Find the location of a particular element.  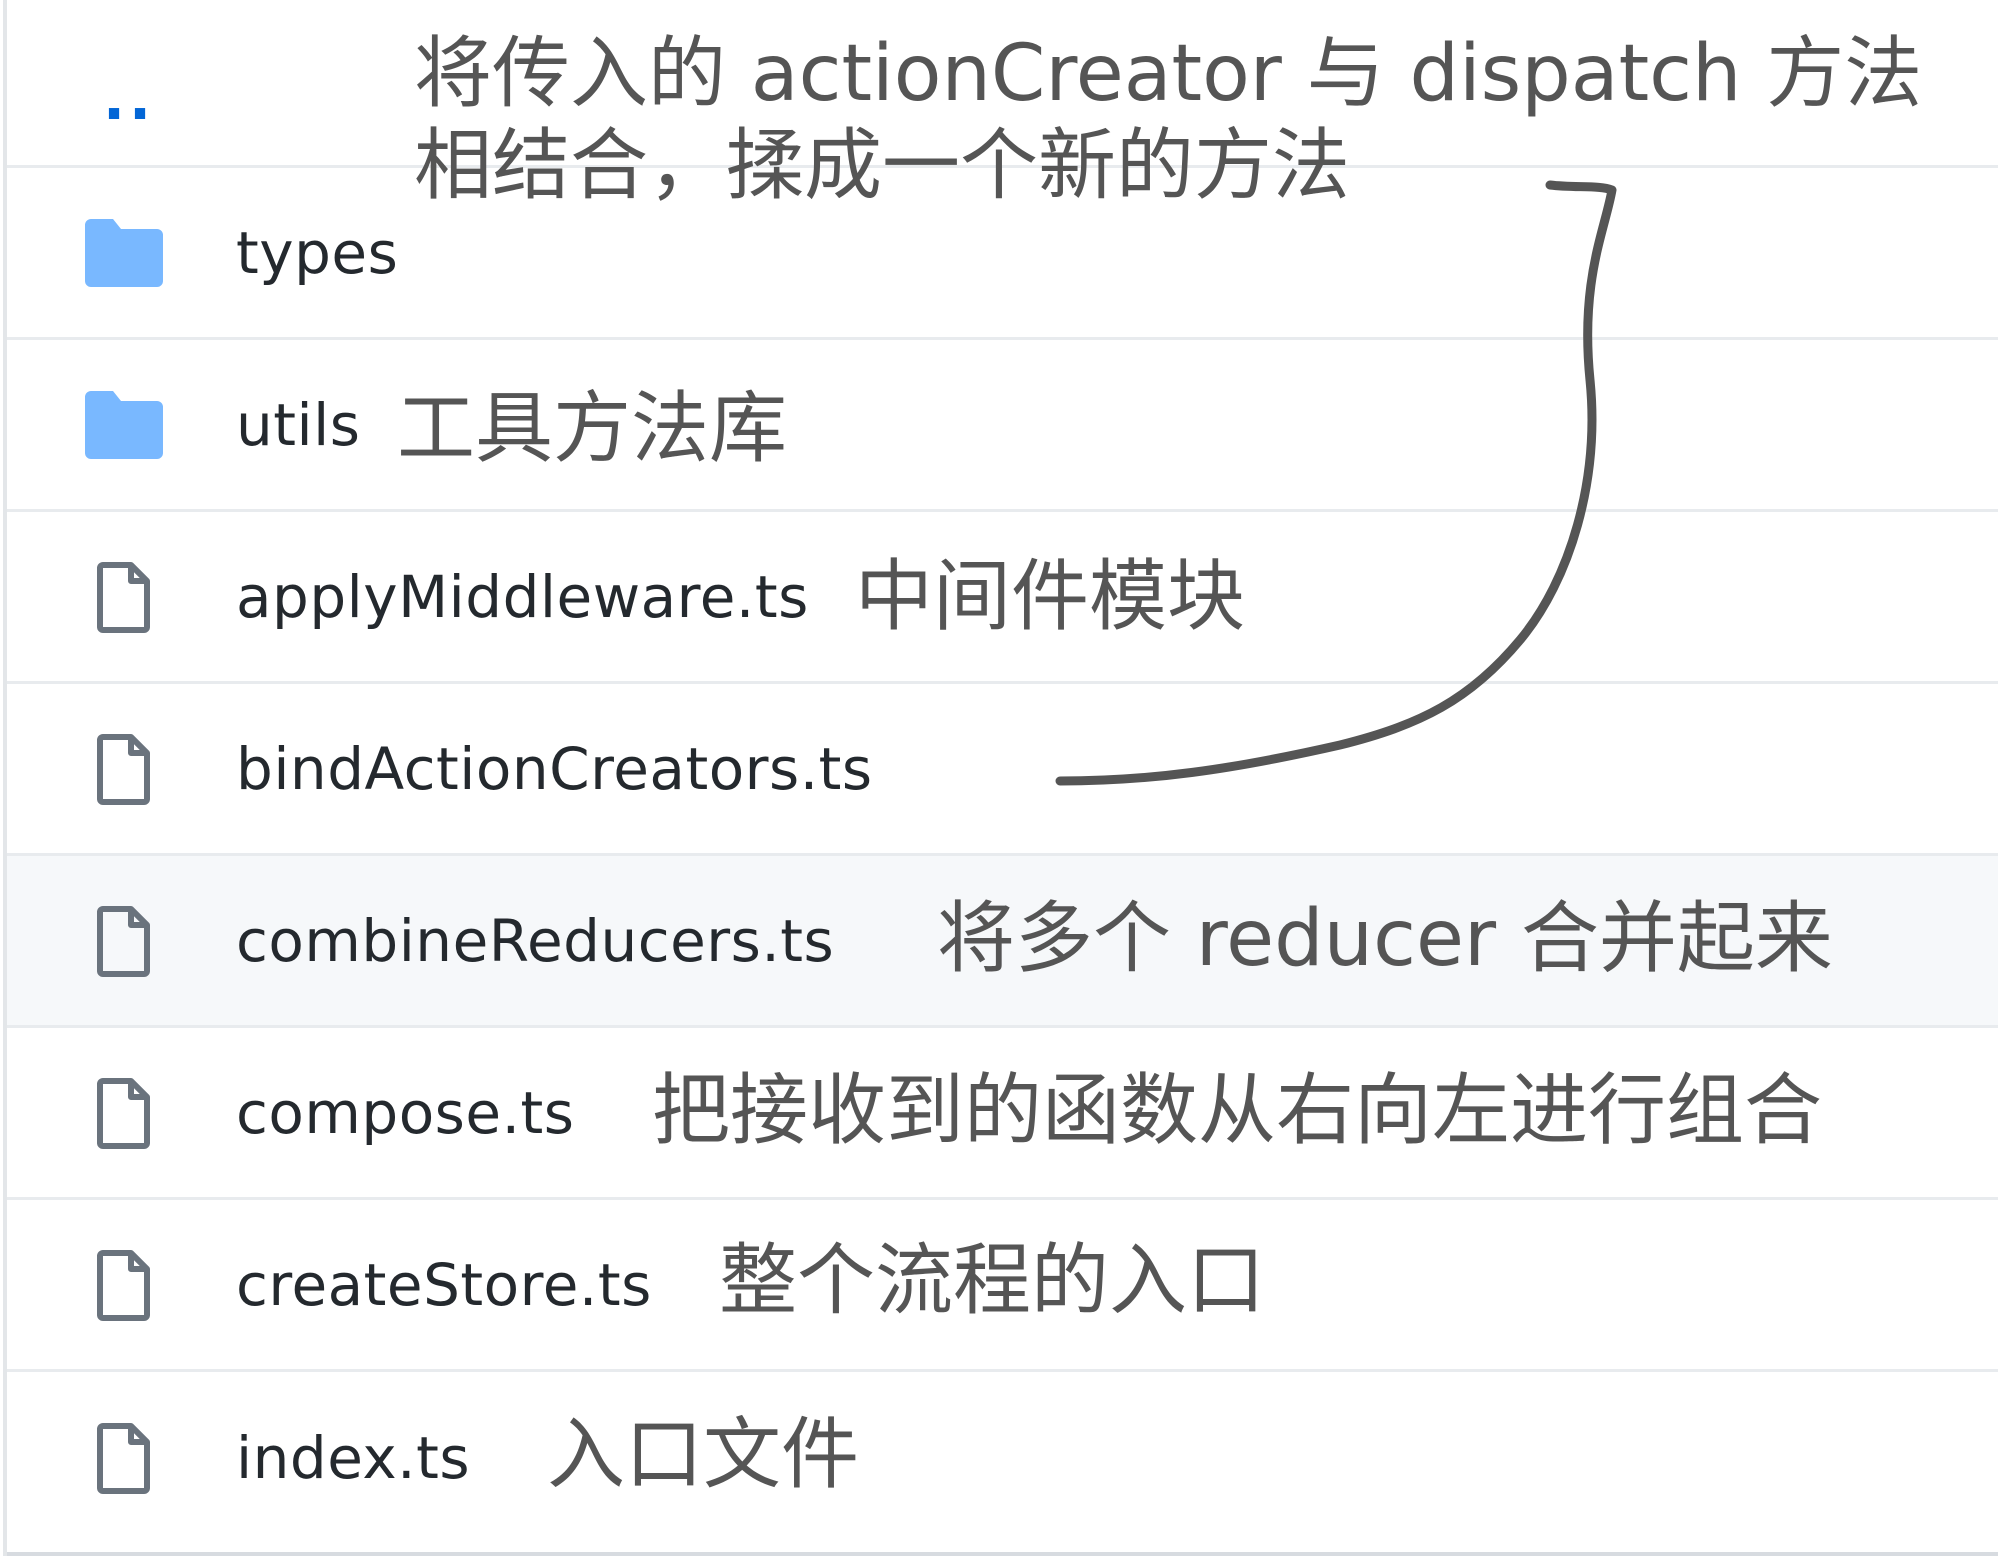

file-row-compose: compose.ts 把接收到的函数从右向左进行组合 is located at coordinates (1002, 1114).